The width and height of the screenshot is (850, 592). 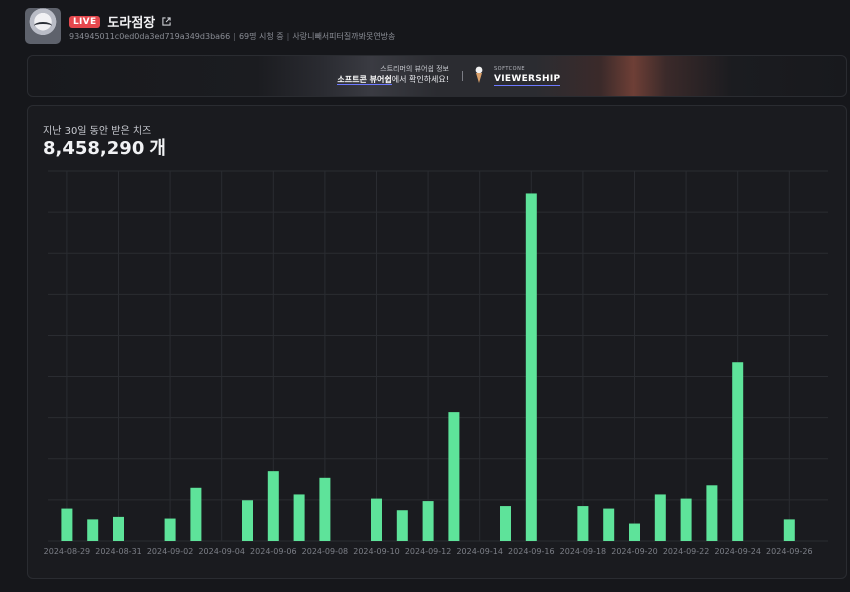 I want to click on x-tick-label: 2024-09-18, so click(x=583, y=551).